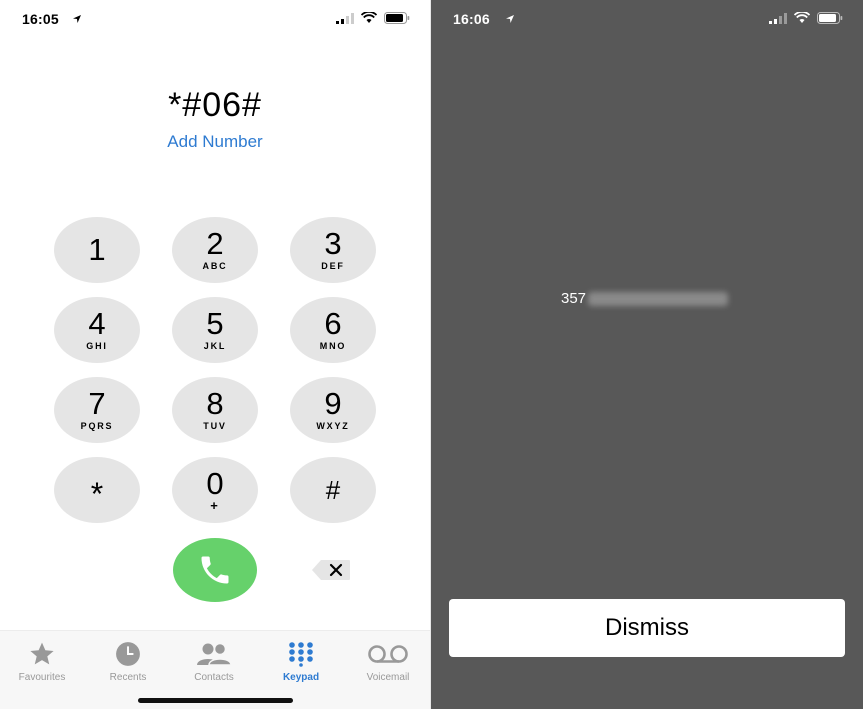 The image size is (863, 709). I want to click on key-1: 1, so click(97, 250).